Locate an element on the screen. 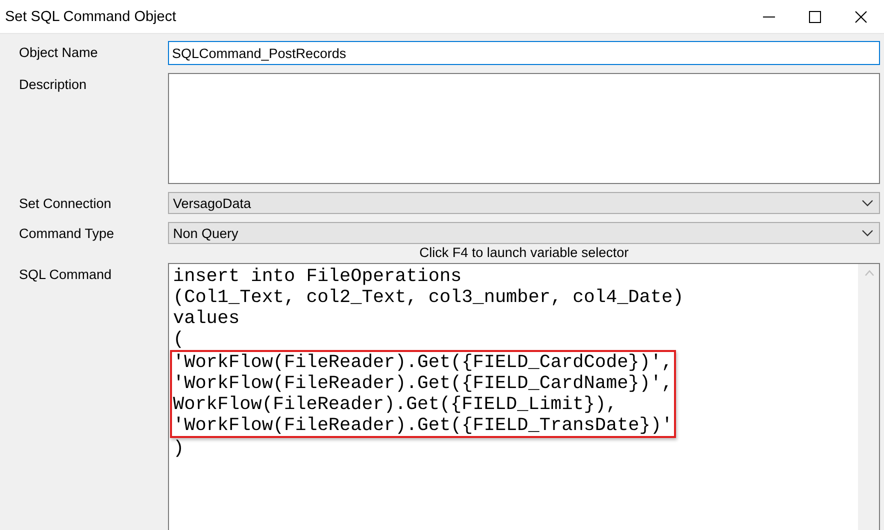 This screenshot has width=884, height=530. hint-text: Click F4 to launch variable selector is located at coordinates (524, 252).